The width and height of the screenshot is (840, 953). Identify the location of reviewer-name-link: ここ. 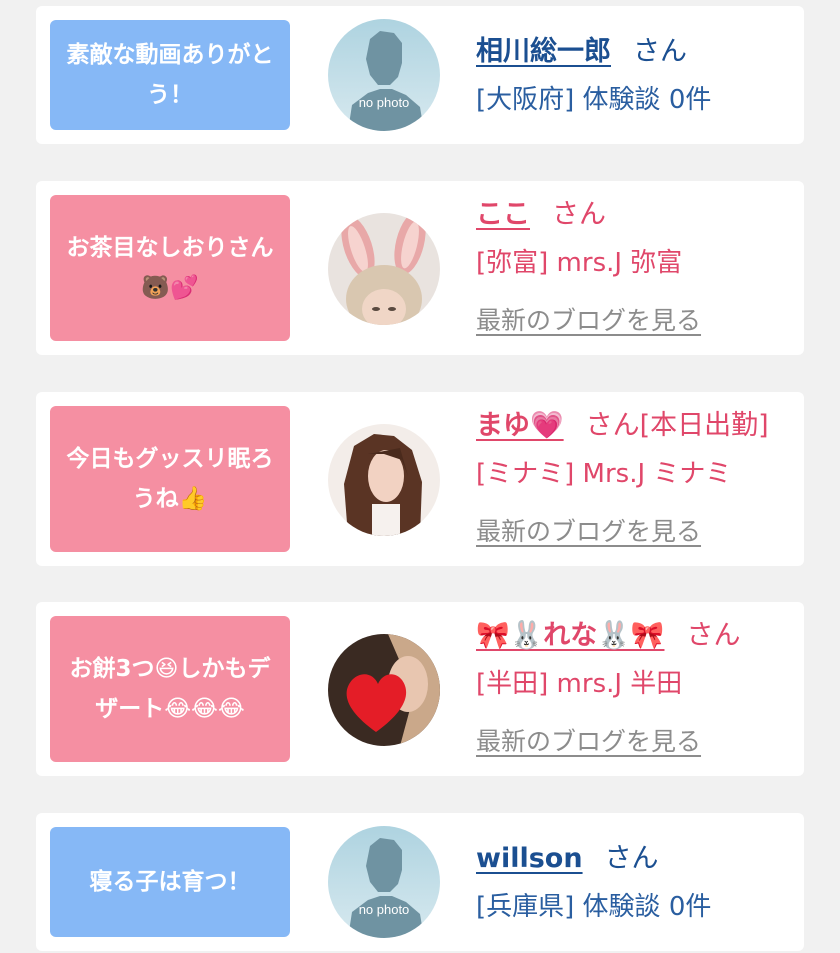
(503, 214).